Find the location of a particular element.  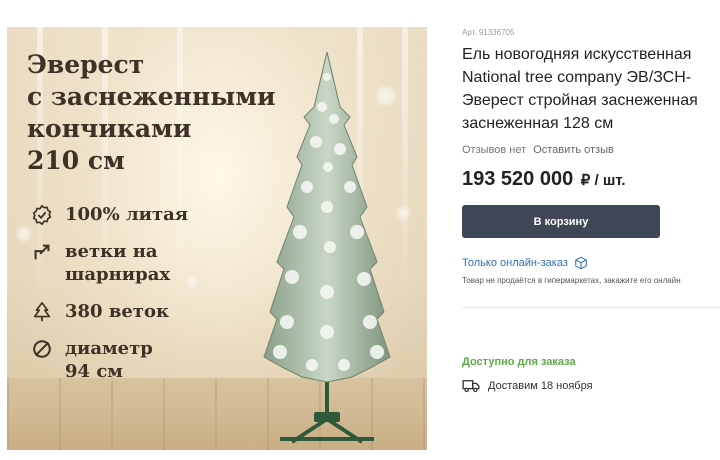

online-only-row: Только онлайн-заказ is located at coordinates (525, 263).